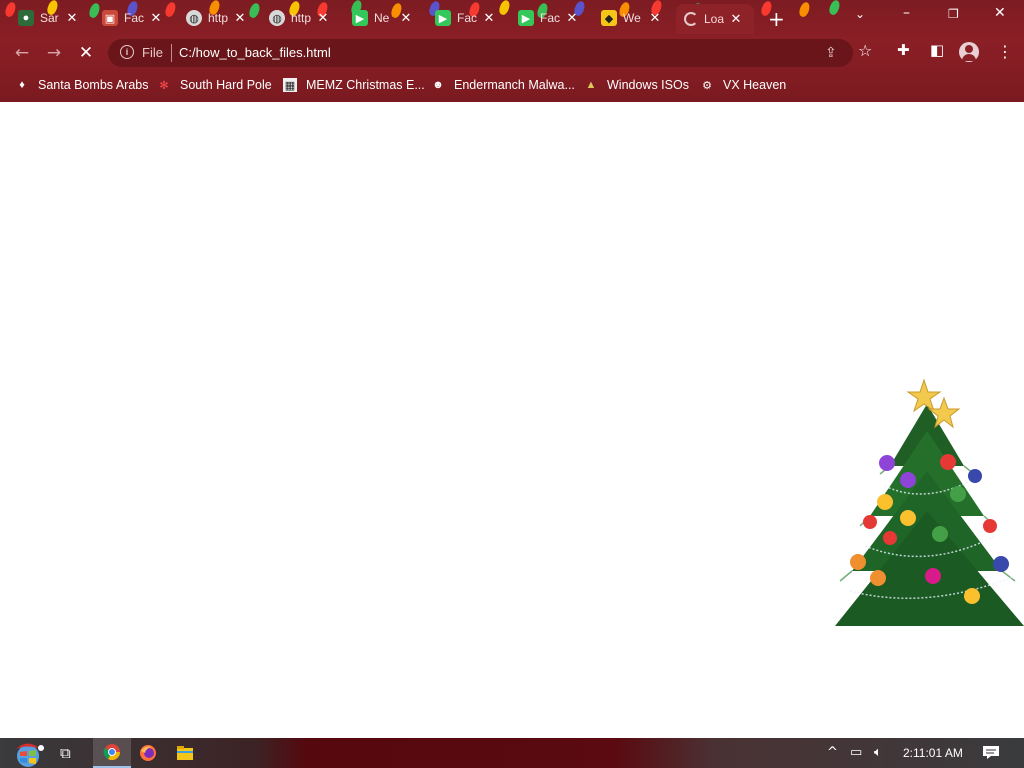 The width and height of the screenshot is (1024, 768). I want to click on tab-title: Sar, so click(49, 18).